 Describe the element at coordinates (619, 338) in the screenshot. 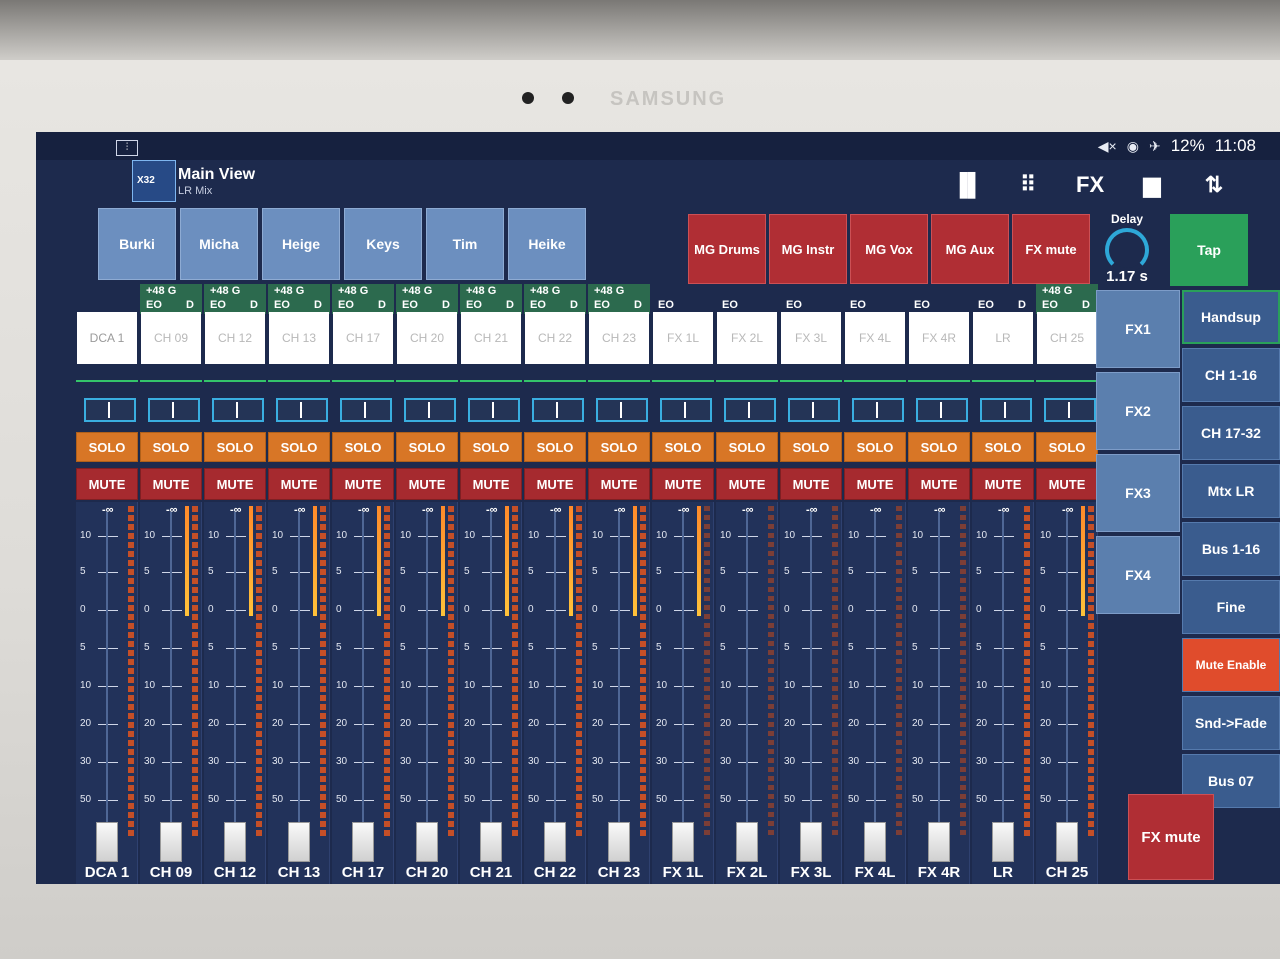

I see `scribble-strip: CH 23` at that location.